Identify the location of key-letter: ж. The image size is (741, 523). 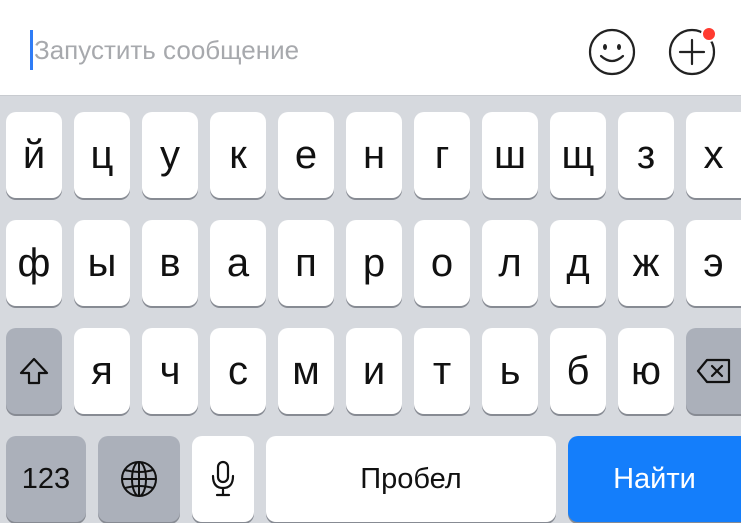
(646, 263).